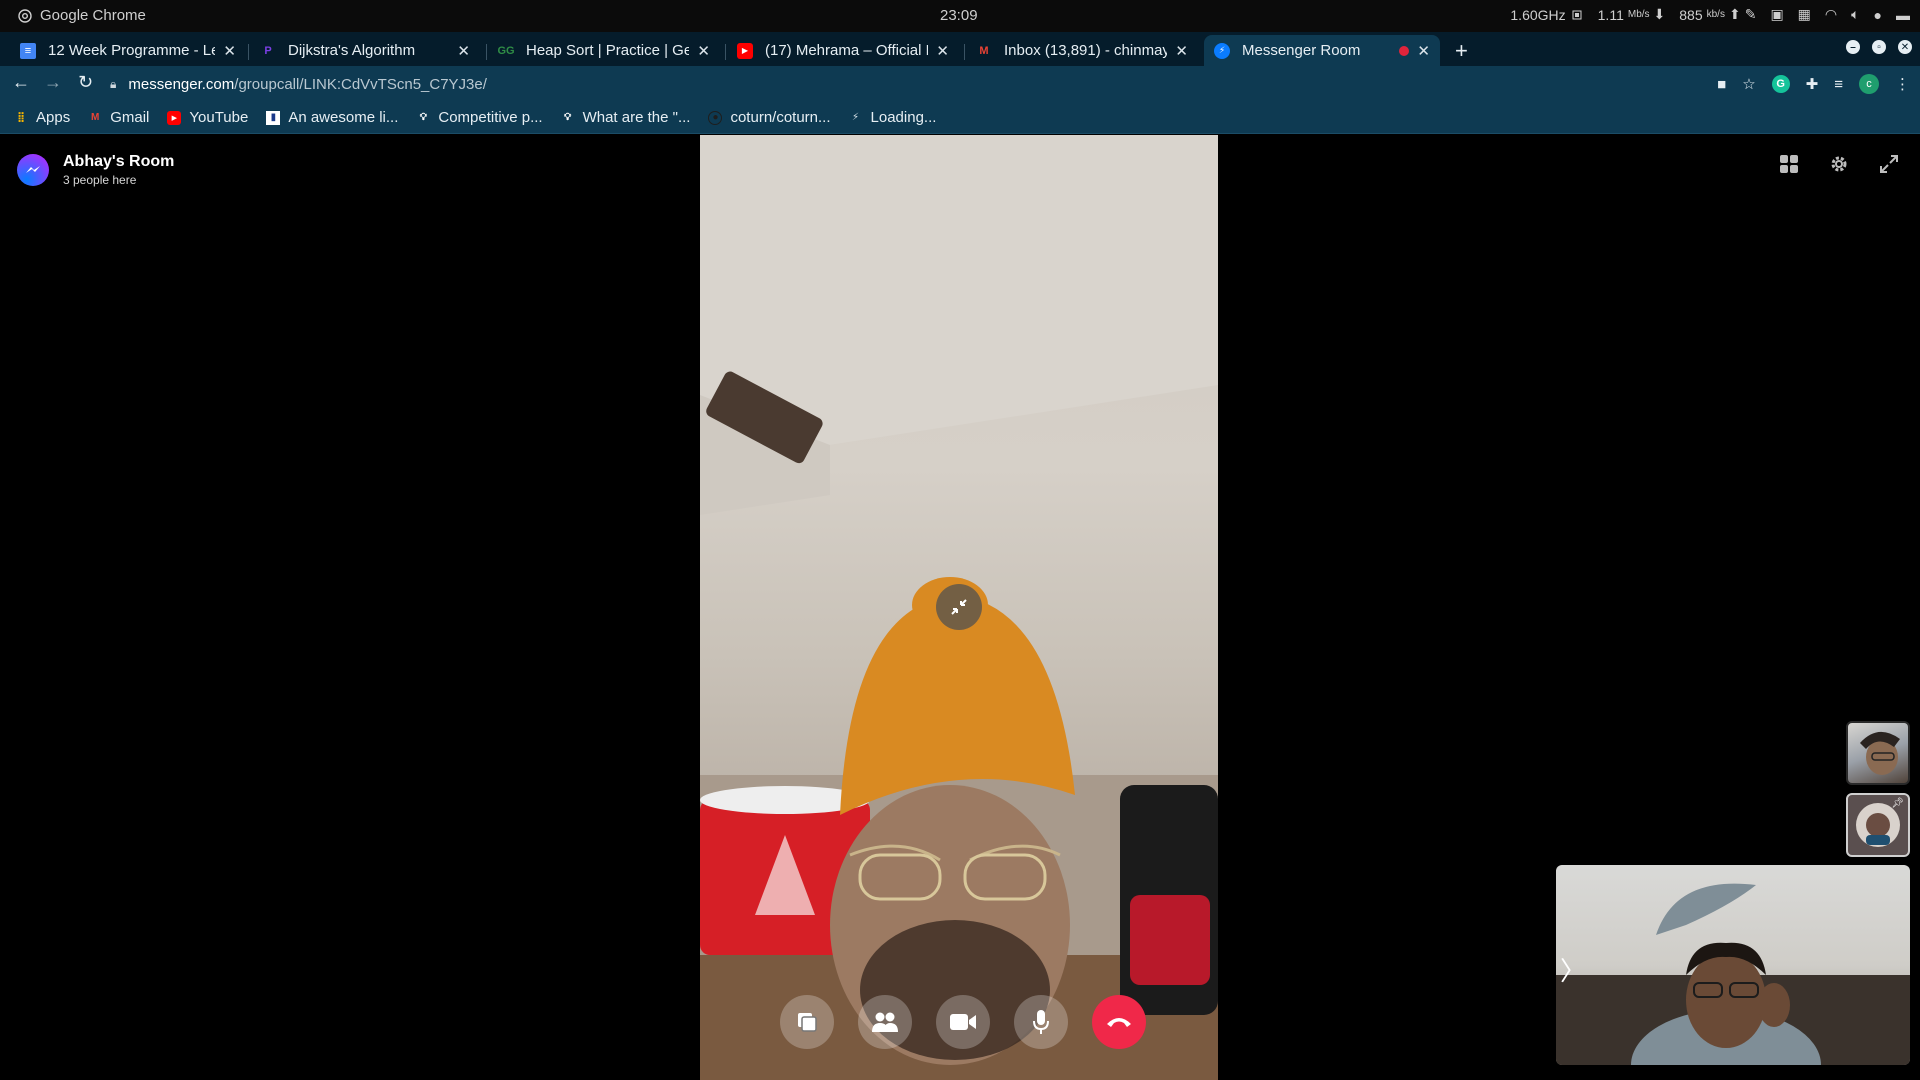 The height and width of the screenshot is (1080, 1920). What do you see at coordinates (1831, 14) in the screenshot?
I see `wifi-icon: ◠` at bounding box center [1831, 14].